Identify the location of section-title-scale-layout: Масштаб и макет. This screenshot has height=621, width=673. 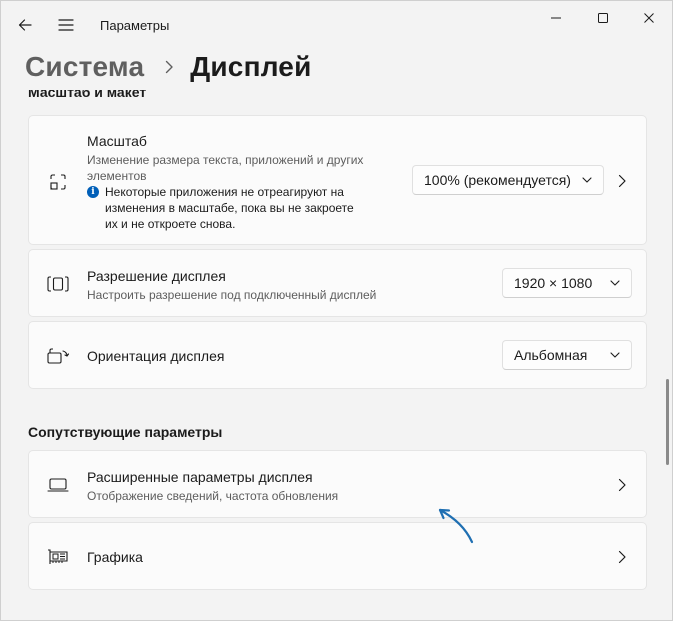
(87, 97).